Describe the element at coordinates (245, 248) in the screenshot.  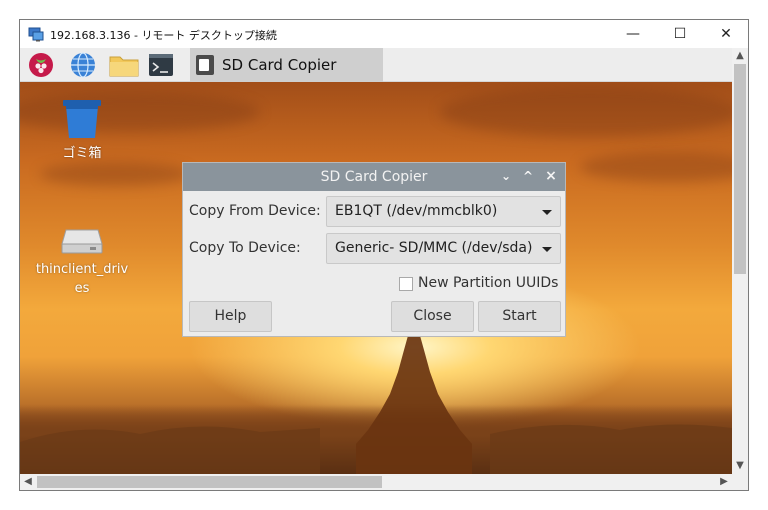
I see `copy-to-label: Copy To Device:` at that location.